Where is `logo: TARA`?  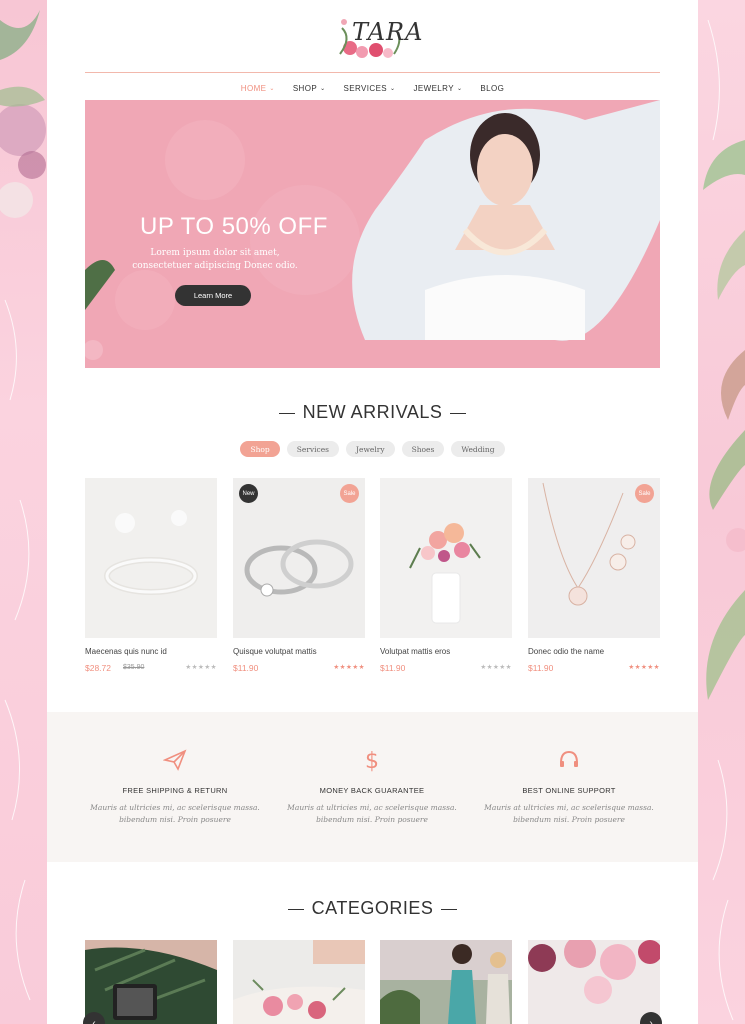
logo: TARA is located at coordinates (377, 37).